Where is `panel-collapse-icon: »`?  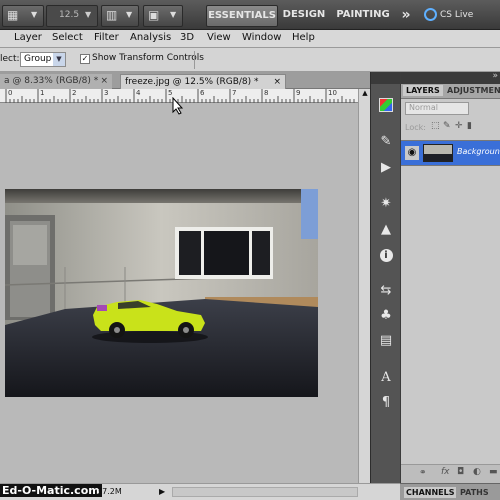
panel-collapse-icon: » is located at coordinates (495, 76).